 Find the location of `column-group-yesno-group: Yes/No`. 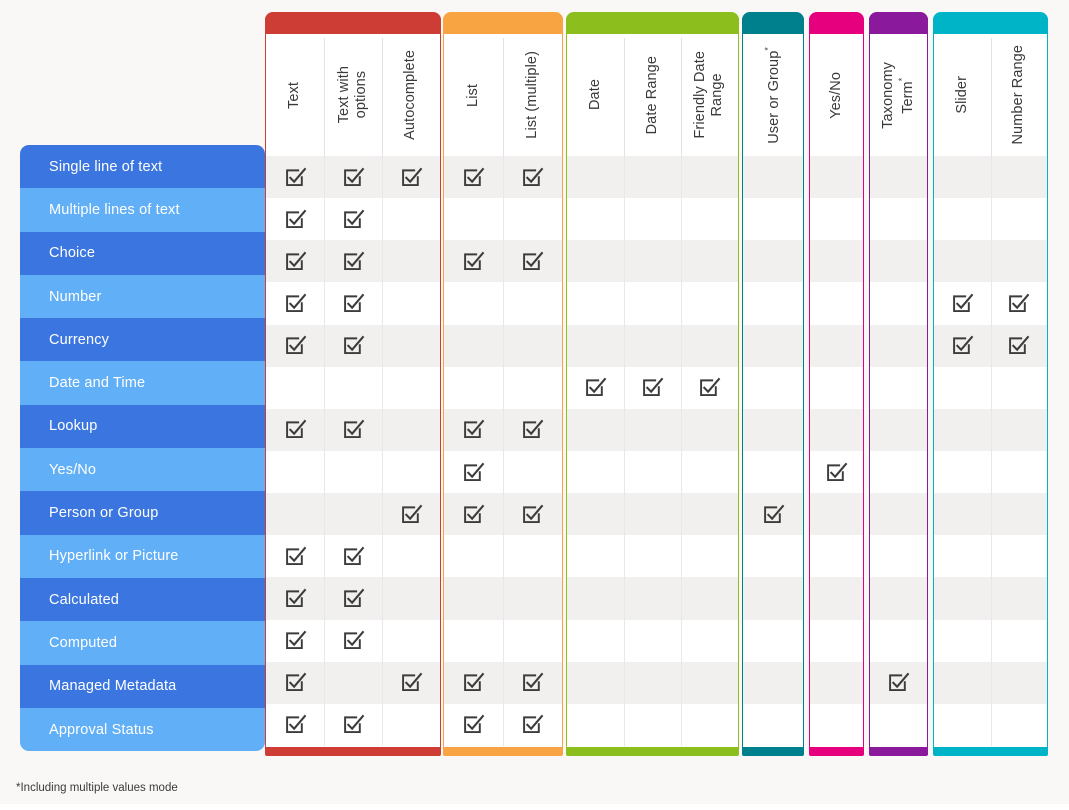

column-group-yesno-group: Yes/No is located at coordinates (836, 384).